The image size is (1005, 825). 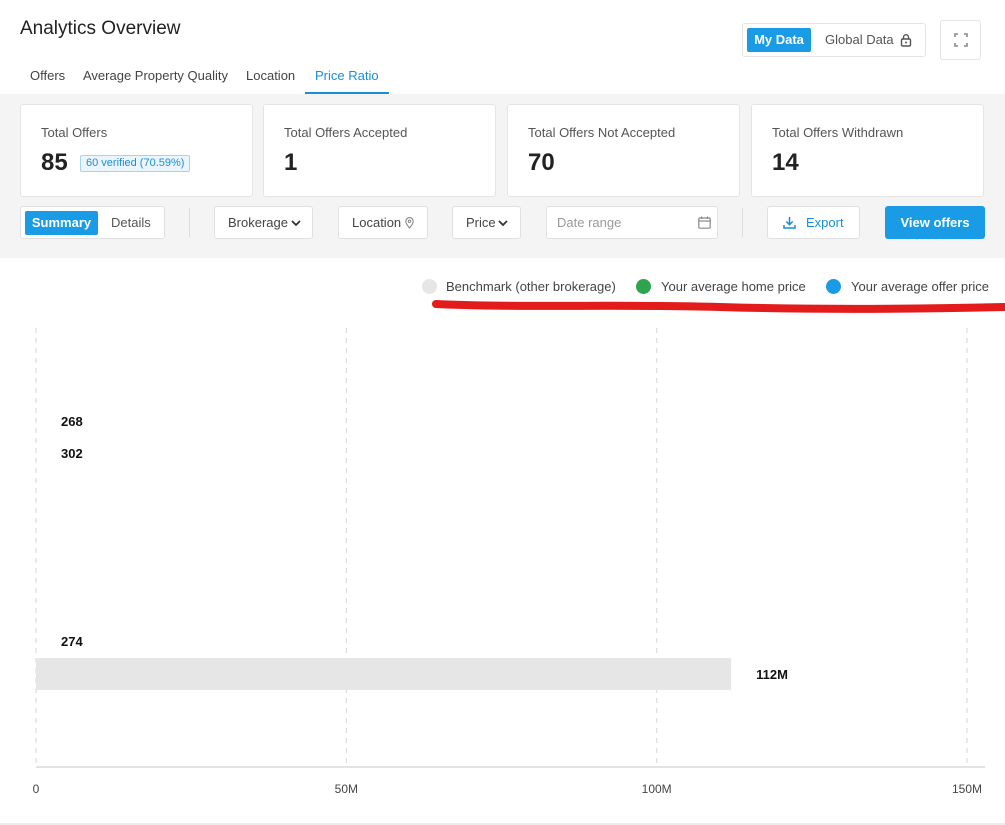 What do you see at coordinates (258, 222) in the screenshot?
I see `brokerage-label: Brokerage` at bounding box center [258, 222].